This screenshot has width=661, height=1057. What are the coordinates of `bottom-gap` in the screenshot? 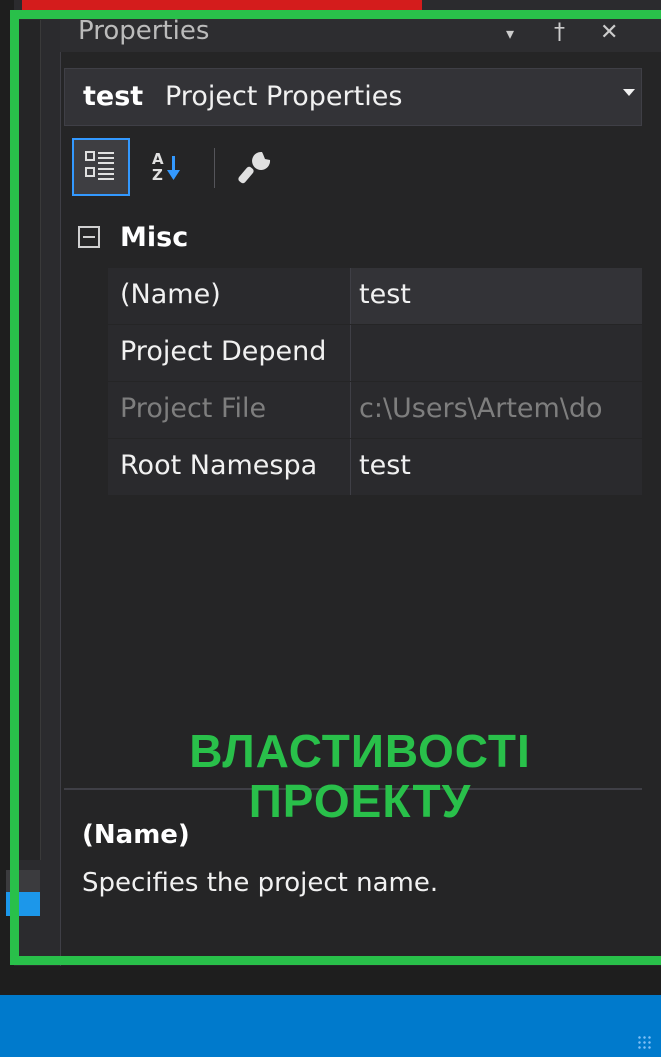 It's located at (330, 980).